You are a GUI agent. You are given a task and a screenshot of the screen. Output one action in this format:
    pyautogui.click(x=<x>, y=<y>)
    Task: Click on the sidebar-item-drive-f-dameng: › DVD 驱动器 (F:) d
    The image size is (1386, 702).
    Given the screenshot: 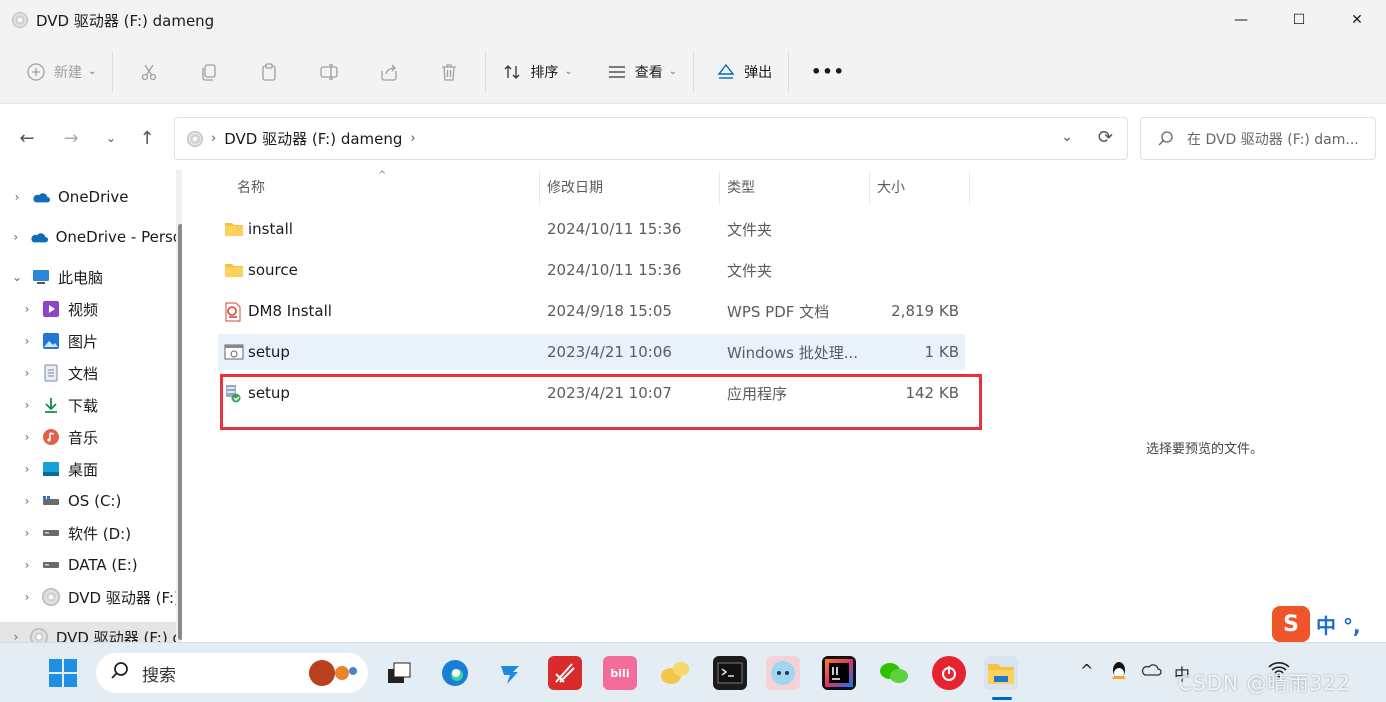 What is the action you would take?
    pyautogui.click(x=91, y=632)
    